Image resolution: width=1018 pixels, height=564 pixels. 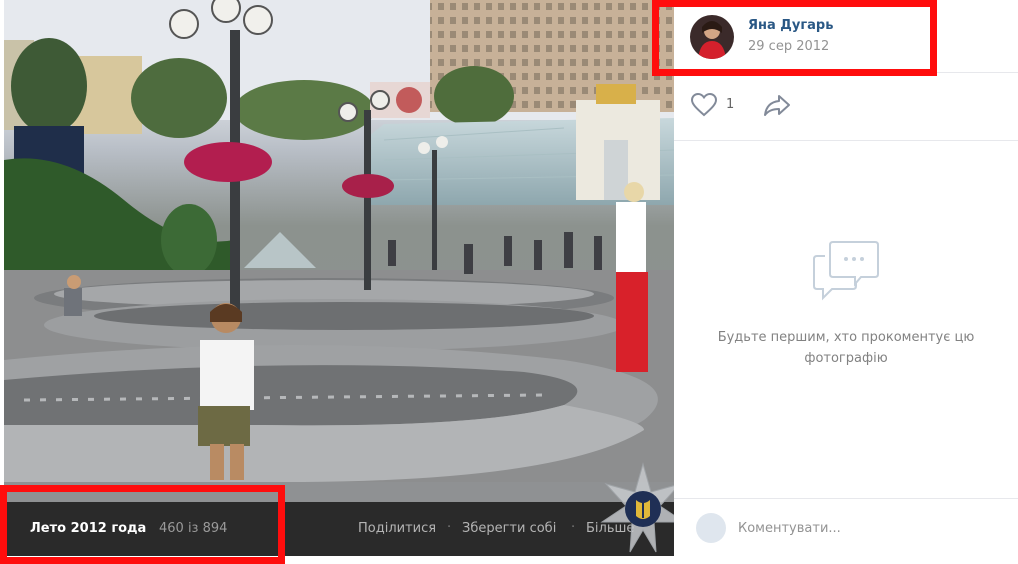 I want to click on like-count: 1, so click(x=730, y=104).